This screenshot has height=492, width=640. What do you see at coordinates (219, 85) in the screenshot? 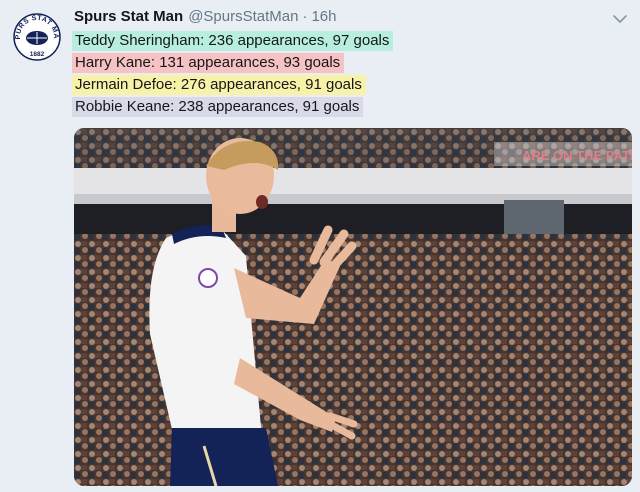
I see `stat-line-defoe: Jermain Defoe: 276 appearances, 91 goals` at bounding box center [219, 85].